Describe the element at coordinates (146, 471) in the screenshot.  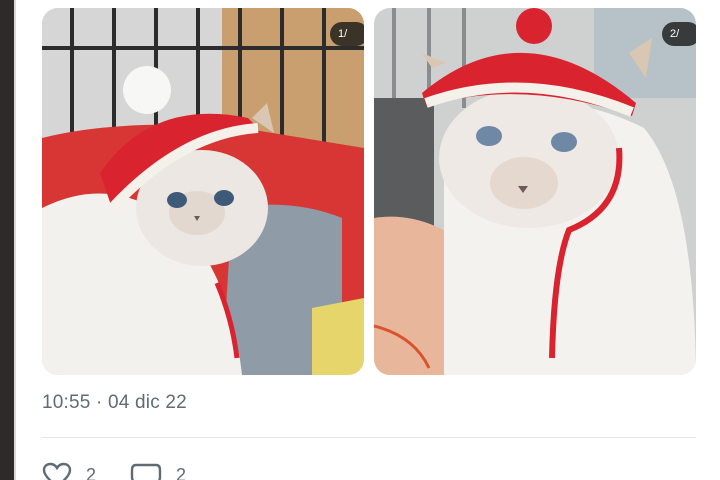
I see `comment-icon` at that location.